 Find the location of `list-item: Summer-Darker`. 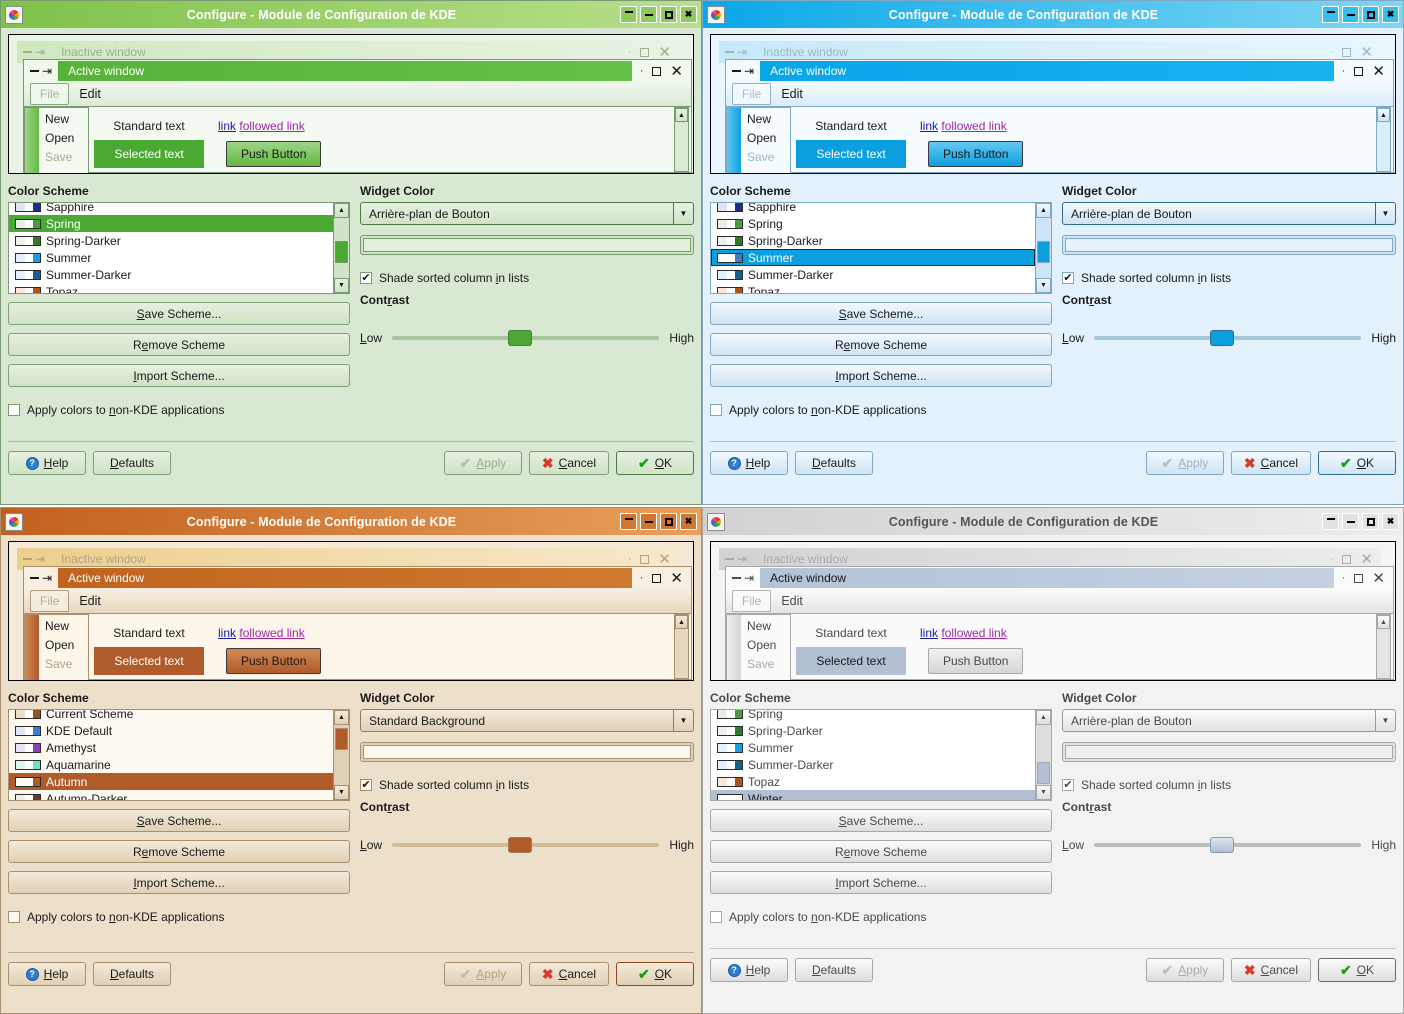

list-item: Summer-Darker is located at coordinates (171, 274).